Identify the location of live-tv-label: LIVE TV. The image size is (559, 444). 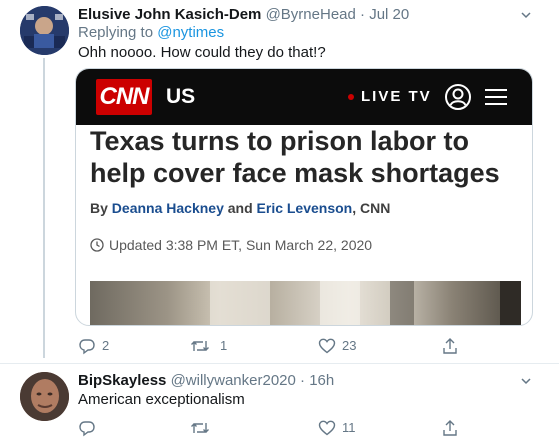
(396, 96).